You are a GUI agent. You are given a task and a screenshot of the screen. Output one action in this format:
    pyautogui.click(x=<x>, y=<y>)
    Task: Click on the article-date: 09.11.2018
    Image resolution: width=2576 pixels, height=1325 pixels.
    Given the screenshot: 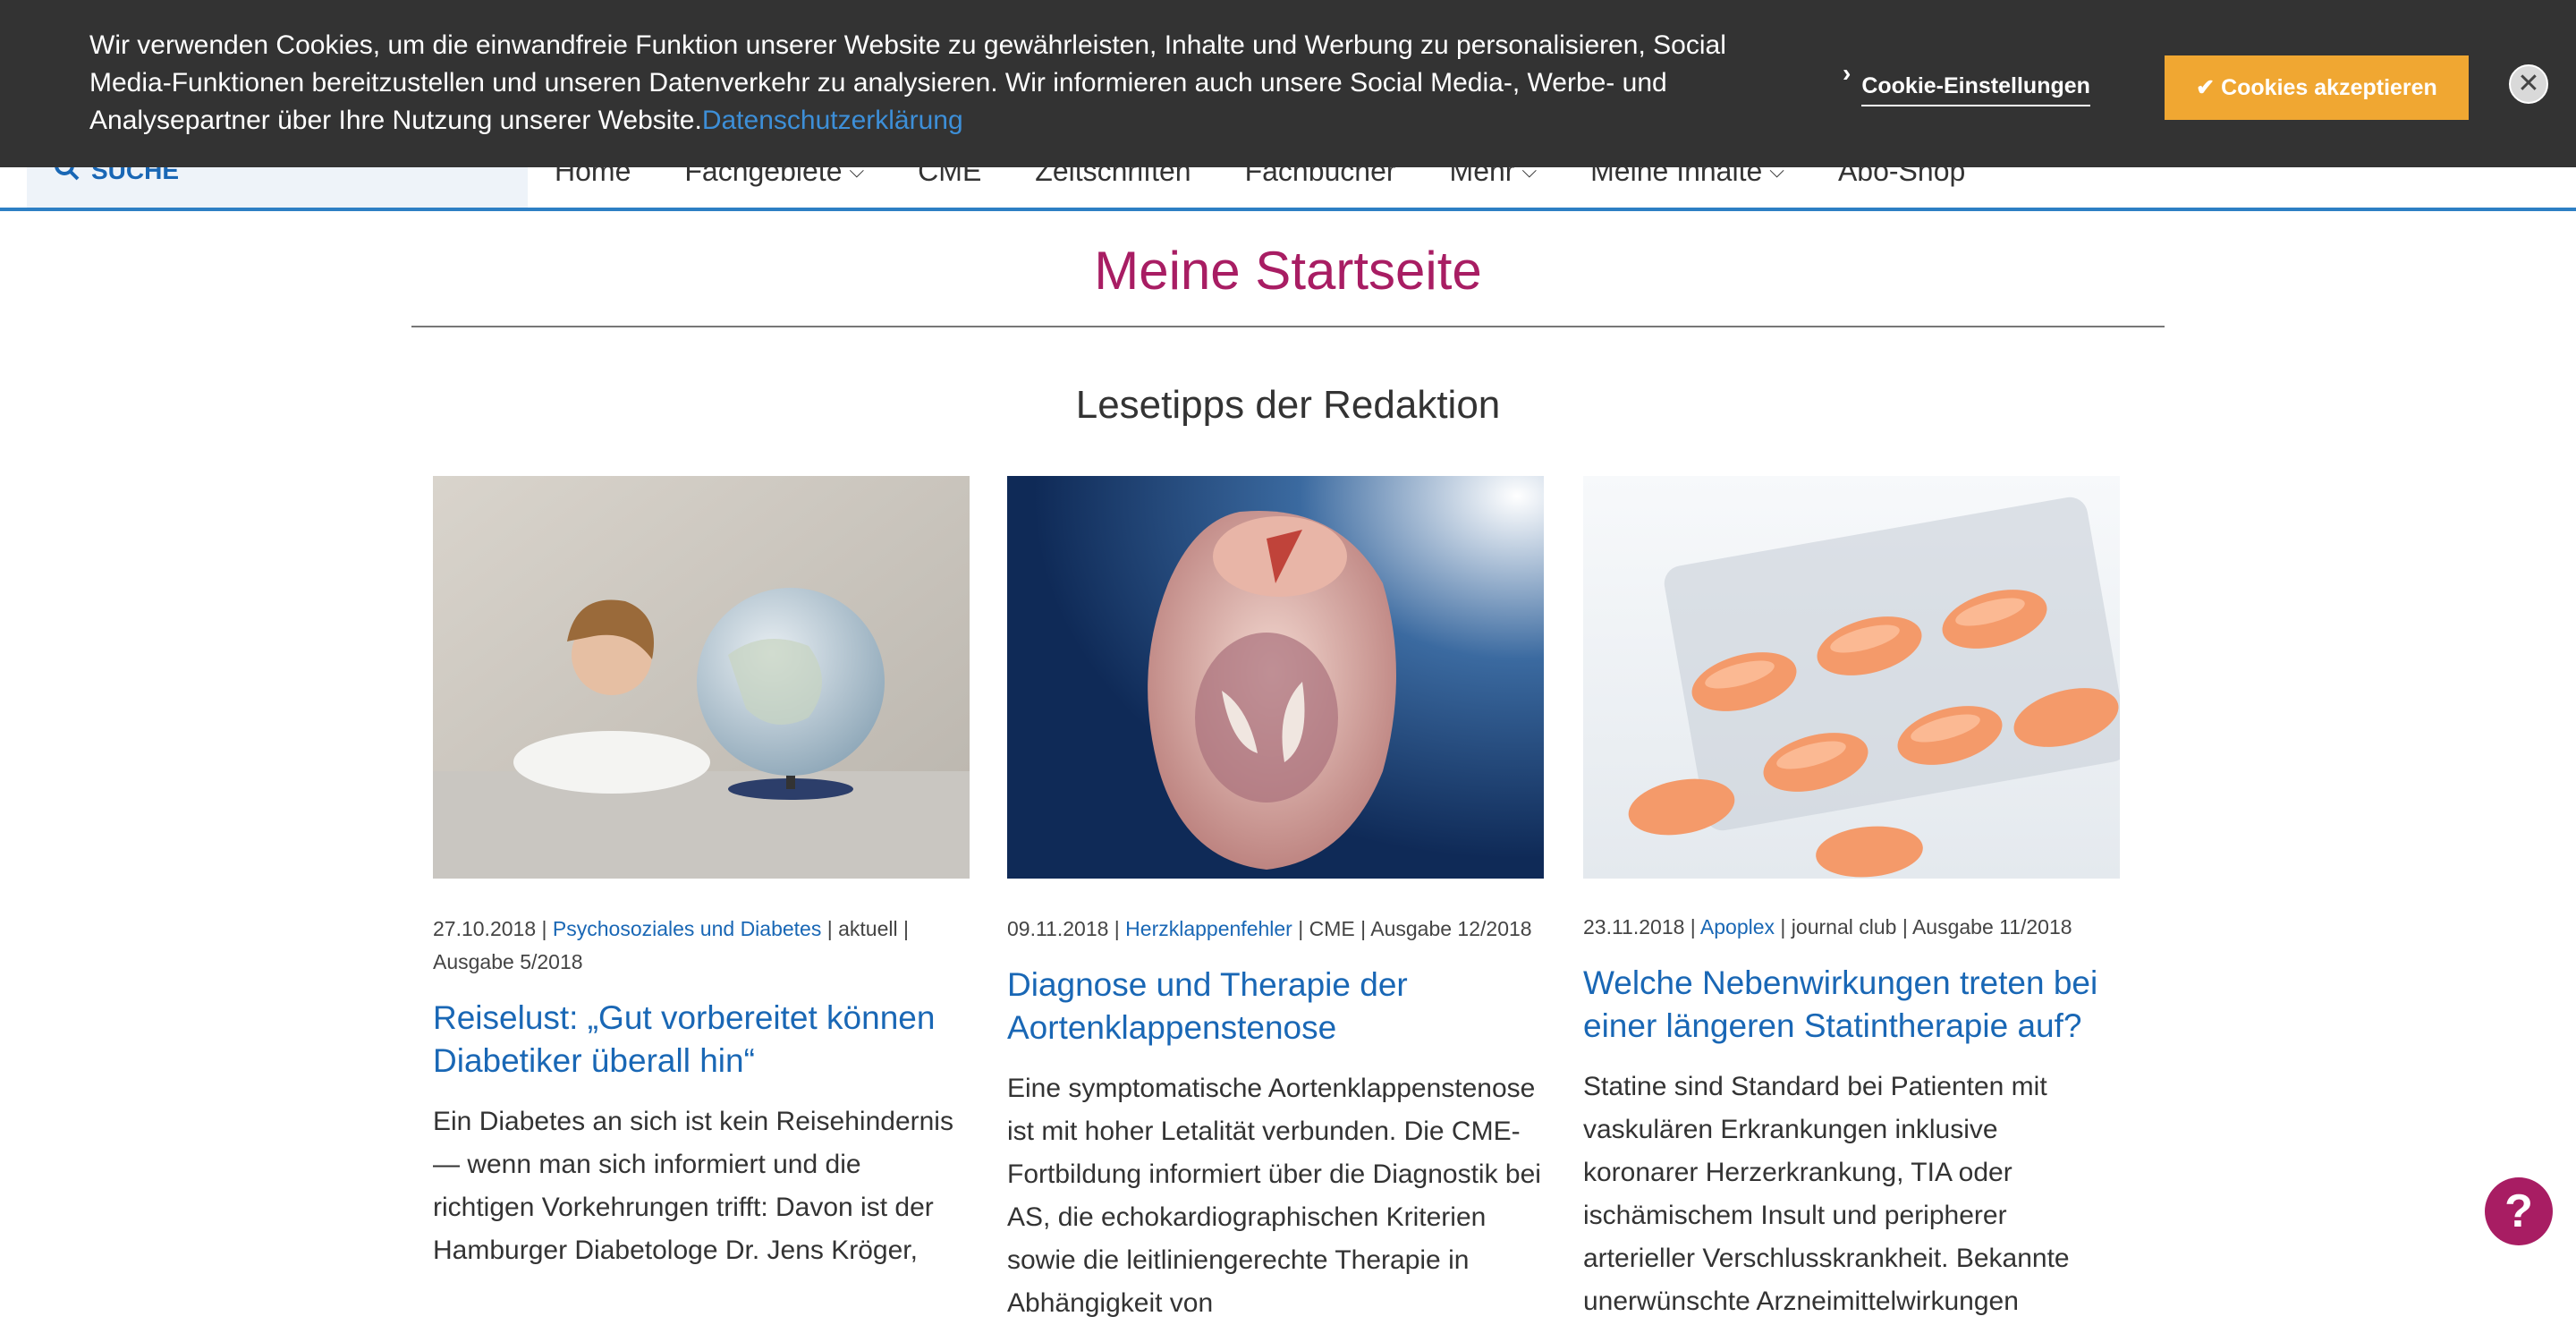 What is the action you would take?
    pyautogui.click(x=1058, y=928)
    